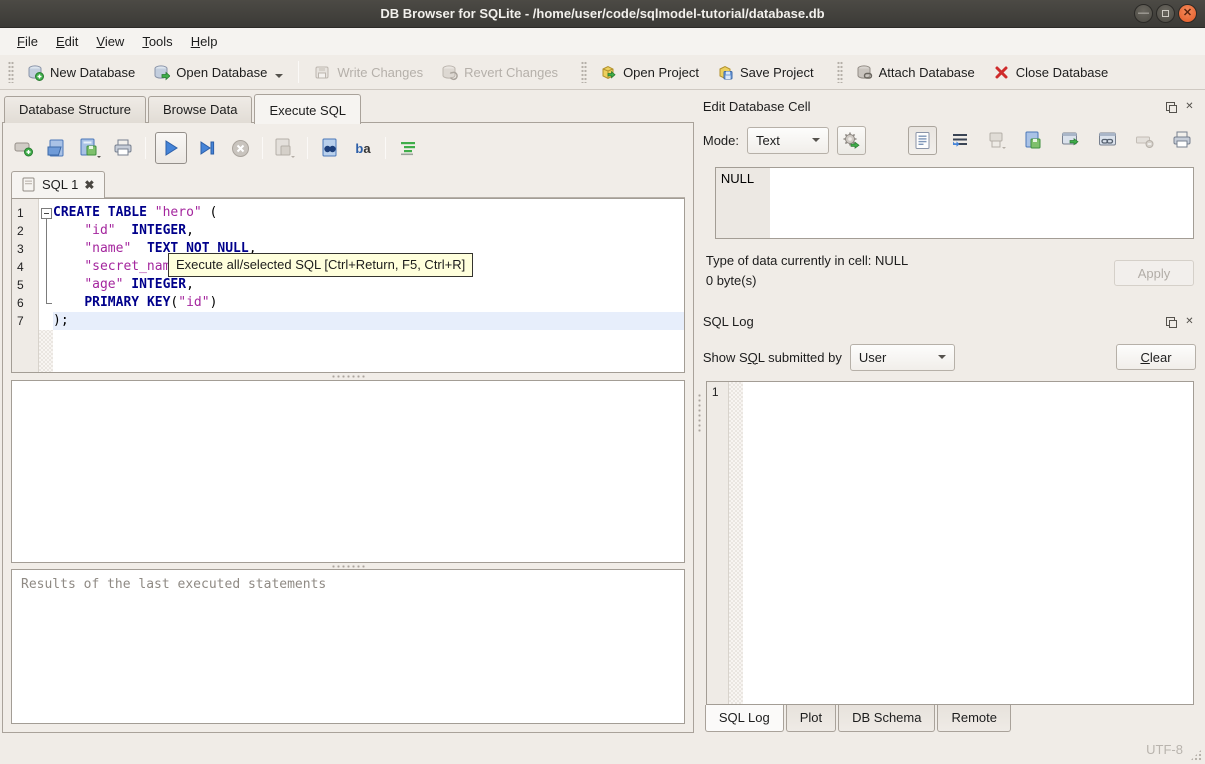 Image resolution: width=1205 pixels, height=764 pixels. I want to click on link-icon, so click(1107, 139).